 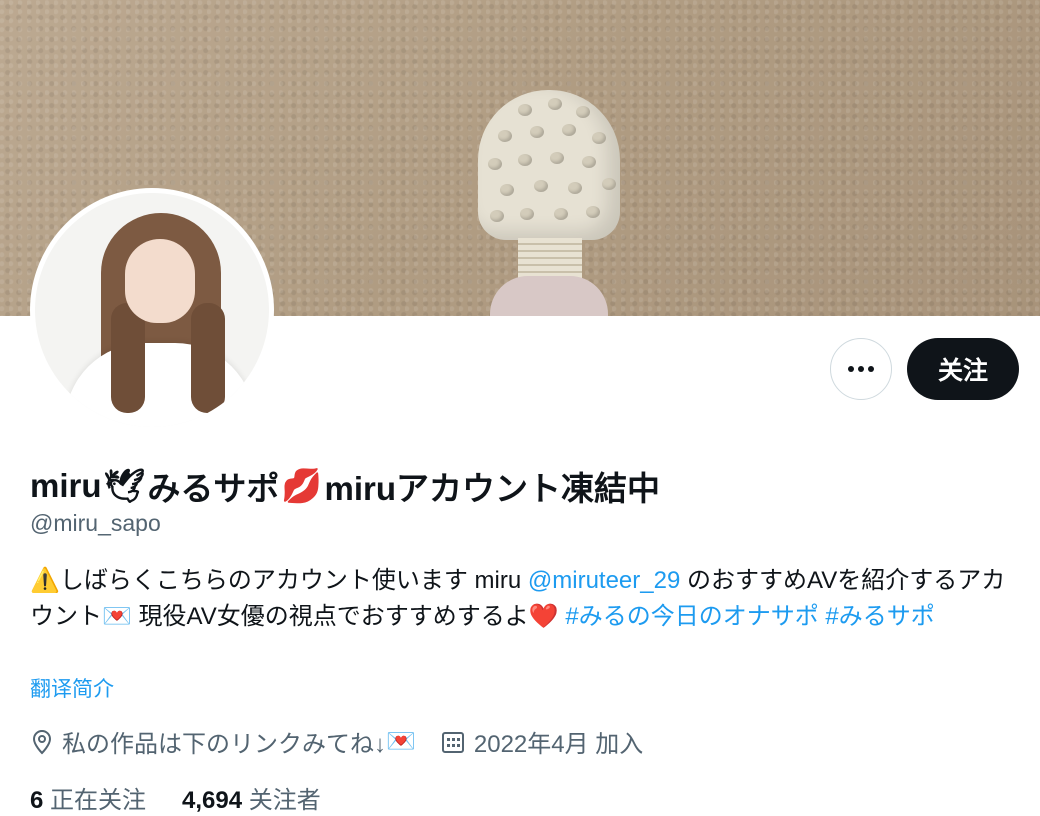 I want to click on hashtag-link-2: #みるサポ, so click(x=876, y=616).